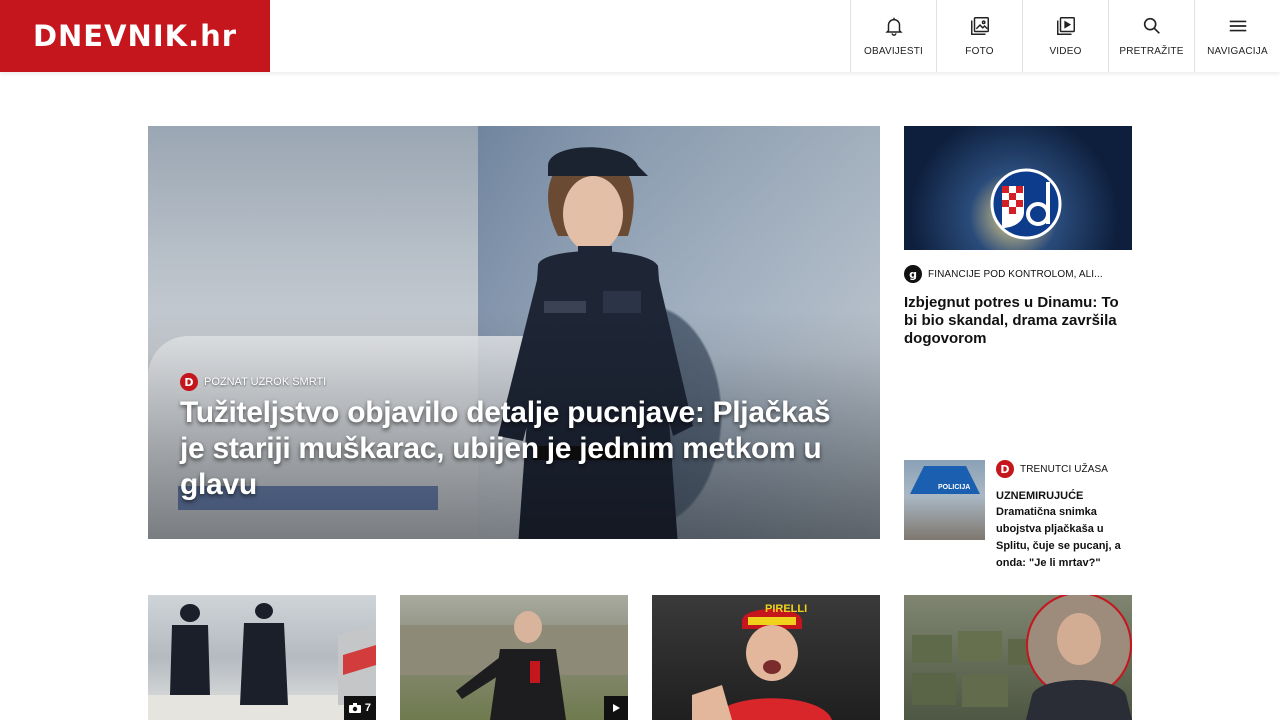  Describe the element at coordinates (979, 36) in the screenshot. I see `nav-photo: FOTO` at that location.